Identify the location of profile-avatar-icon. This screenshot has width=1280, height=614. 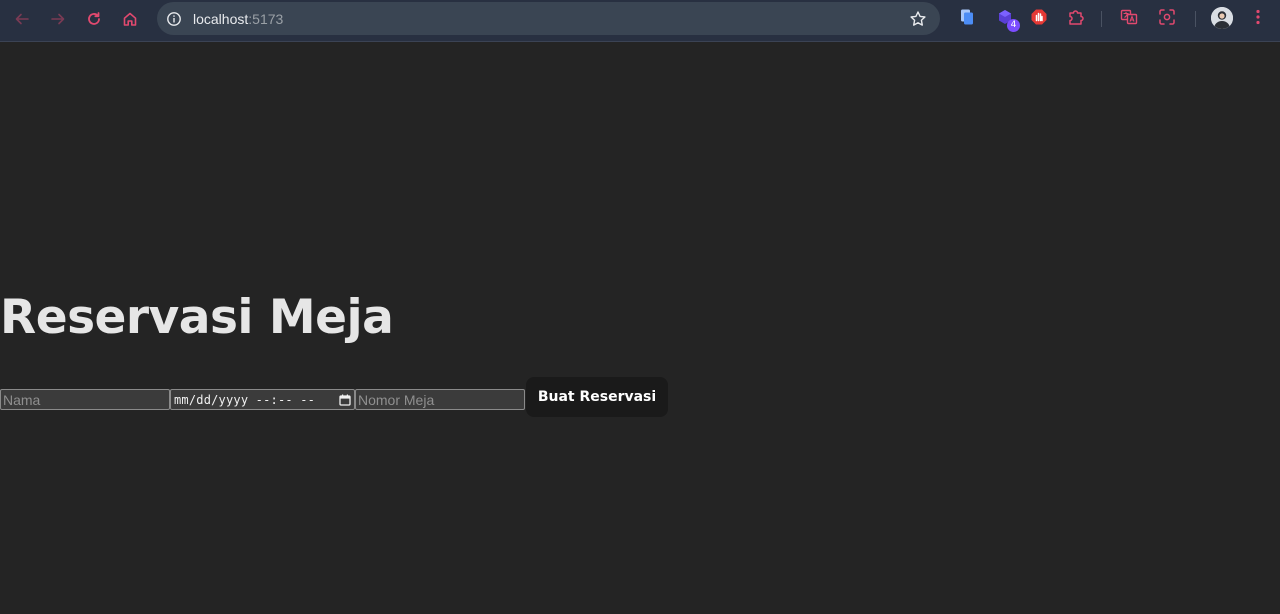
(1222, 18).